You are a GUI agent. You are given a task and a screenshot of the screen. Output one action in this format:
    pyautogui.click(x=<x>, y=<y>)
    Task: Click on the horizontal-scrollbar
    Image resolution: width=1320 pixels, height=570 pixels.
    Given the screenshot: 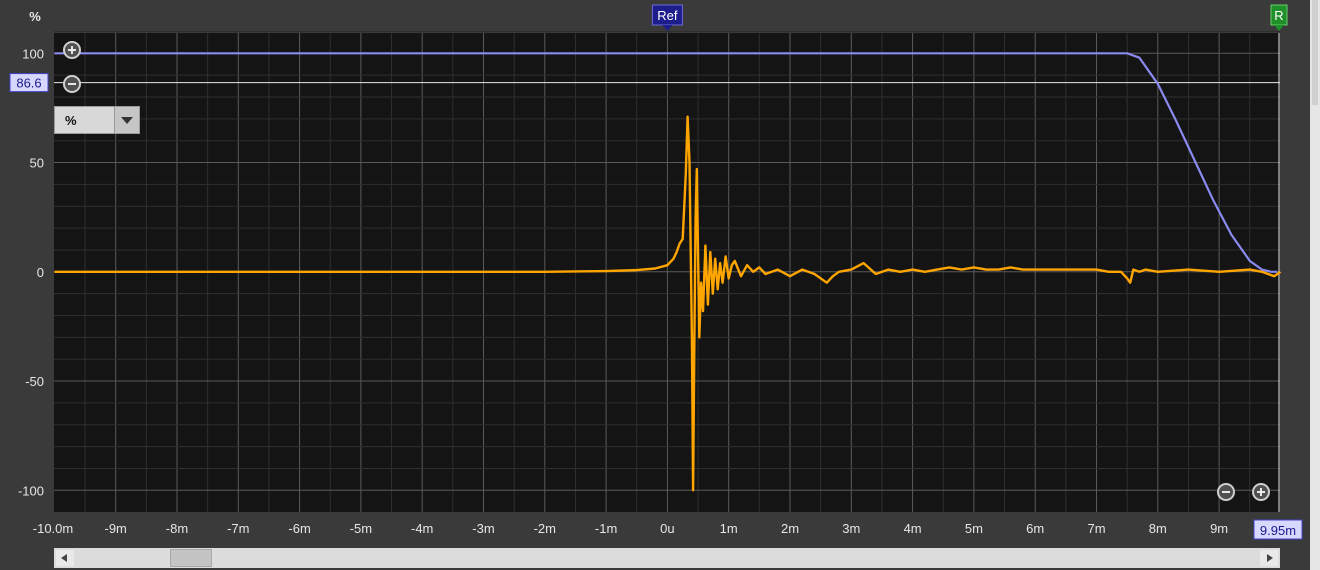 What is the action you would take?
    pyautogui.click(x=667, y=558)
    